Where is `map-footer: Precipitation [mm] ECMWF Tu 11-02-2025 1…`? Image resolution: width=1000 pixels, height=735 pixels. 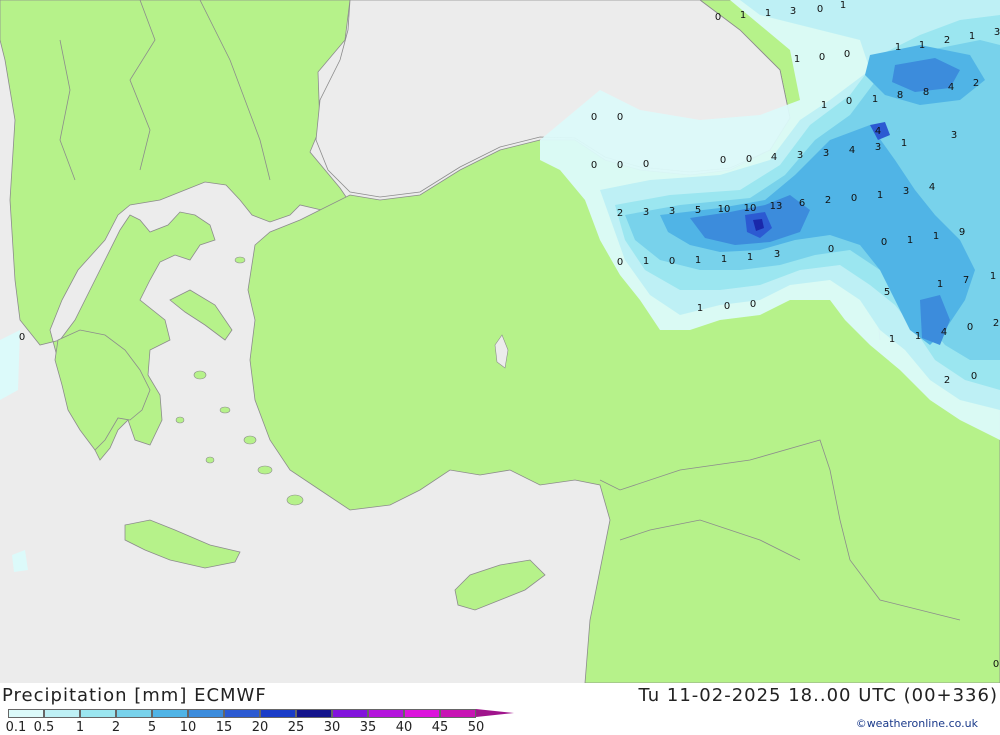 map-footer: Precipitation [mm] ECMWF Tu 11-02-2025 1… is located at coordinates (500, 709).